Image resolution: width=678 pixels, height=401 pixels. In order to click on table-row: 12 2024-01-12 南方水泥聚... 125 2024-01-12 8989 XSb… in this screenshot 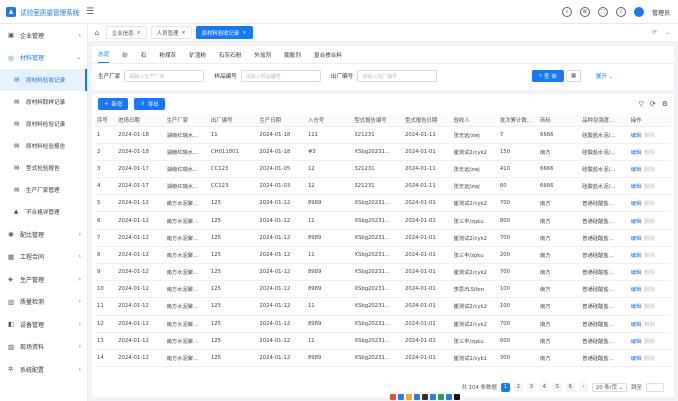, I will do `click(383, 324)`.